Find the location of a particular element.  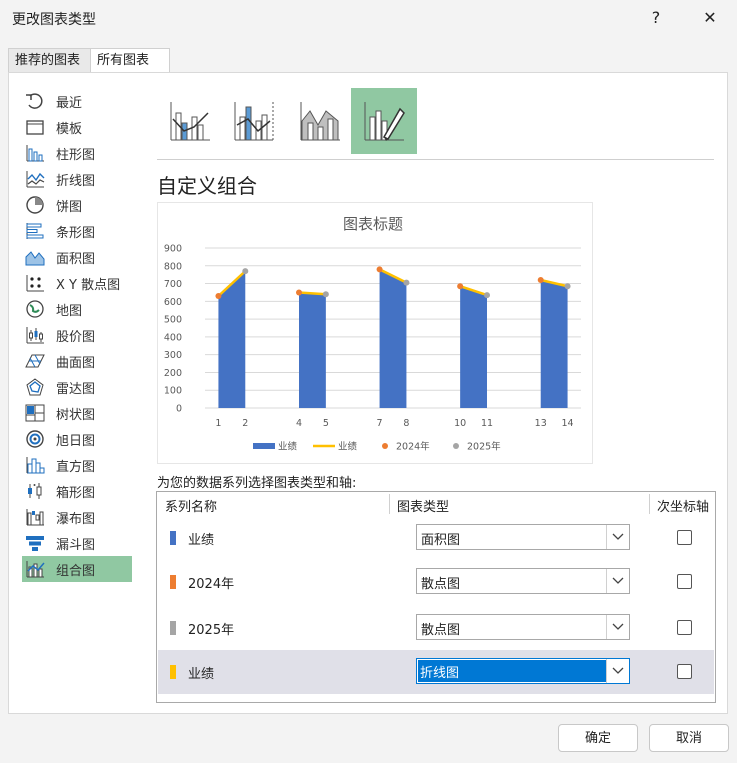

sidebar-item-histogram-chart: 直方图 is located at coordinates (77, 465).